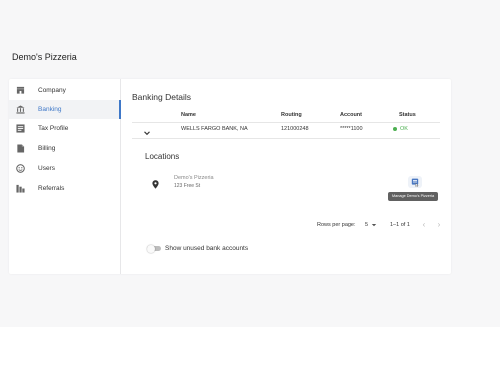  Describe the element at coordinates (147, 130) in the screenshot. I see `expand-row-button` at that location.